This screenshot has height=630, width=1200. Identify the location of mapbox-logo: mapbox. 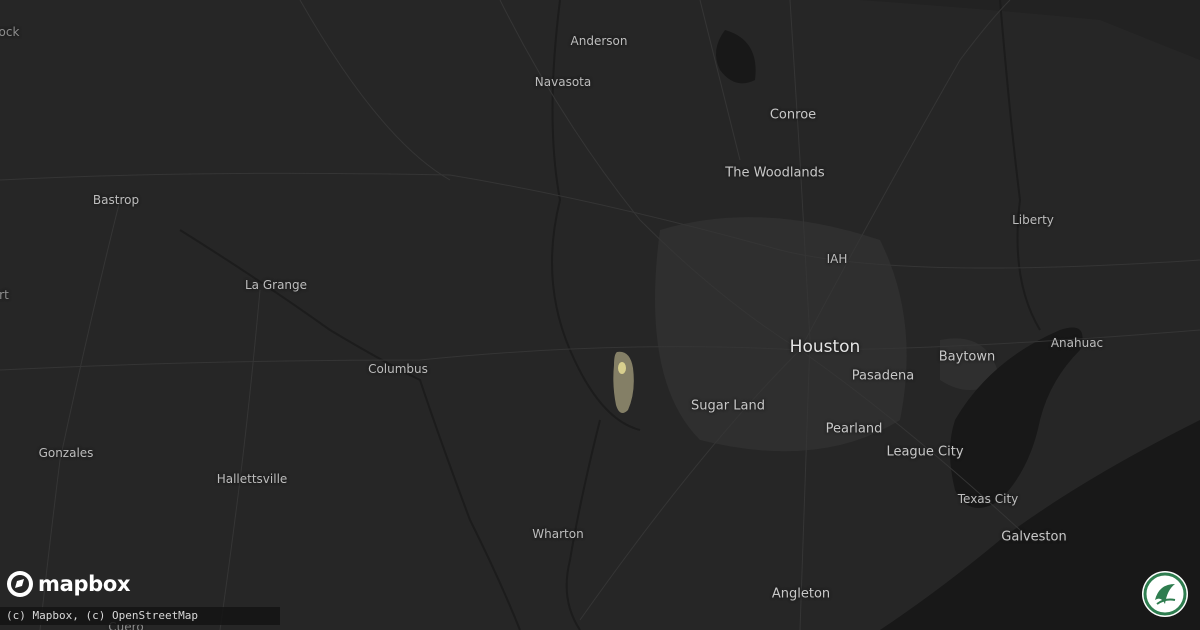
(68, 584).